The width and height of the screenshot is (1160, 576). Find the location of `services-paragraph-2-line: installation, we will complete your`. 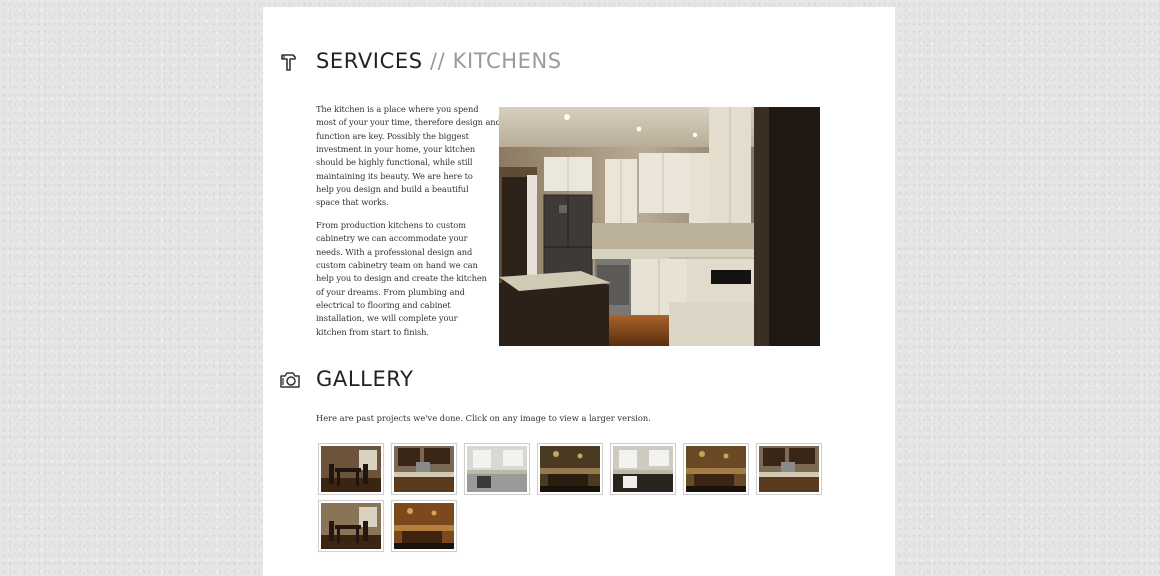

services-paragraph-2-line: installation, we will complete your is located at coordinates (387, 318).